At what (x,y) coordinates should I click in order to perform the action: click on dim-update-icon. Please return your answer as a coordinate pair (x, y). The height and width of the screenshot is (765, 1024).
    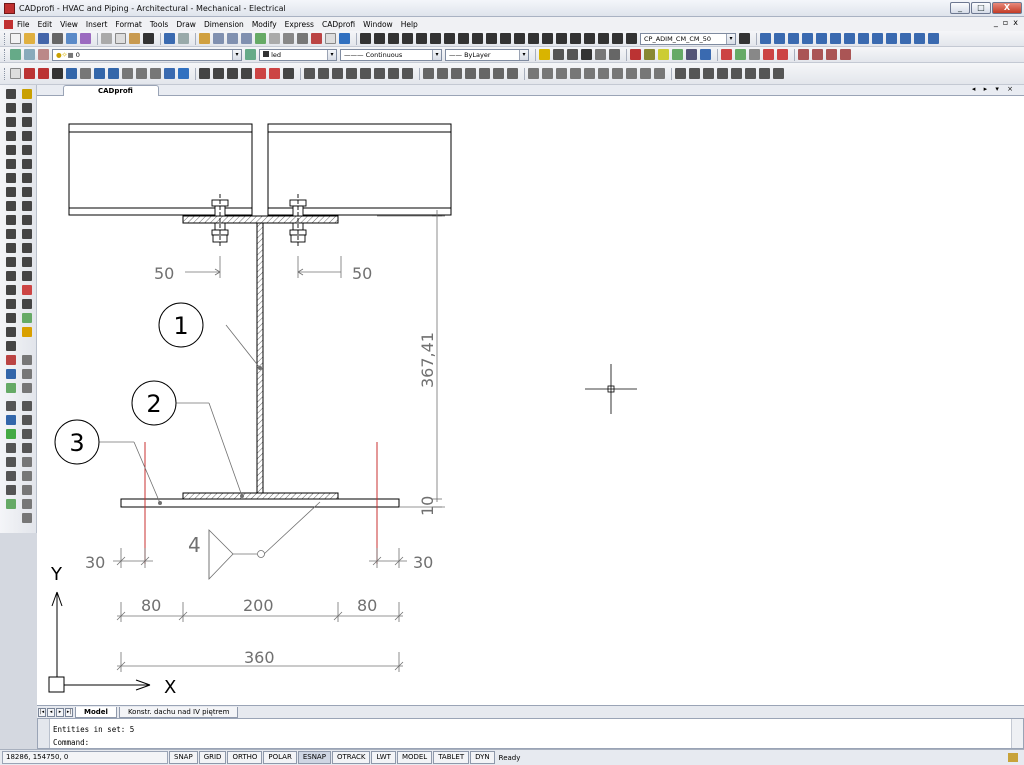
    Looking at the image, I should click on (631, 38).